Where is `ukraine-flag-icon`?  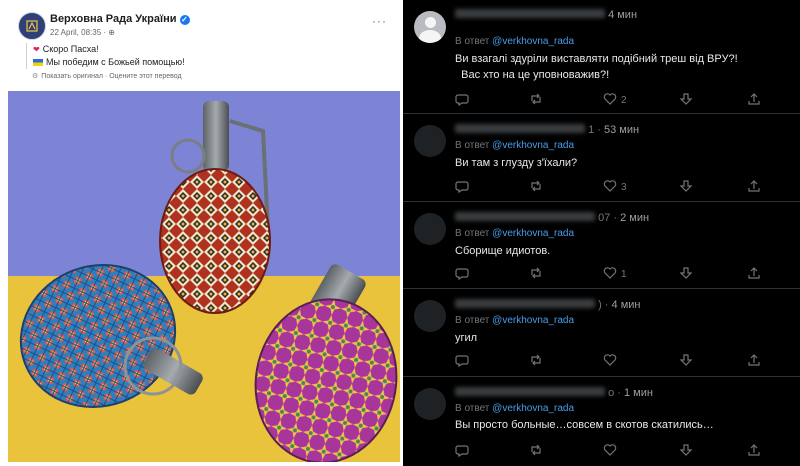 ukraine-flag-icon is located at coordinates (38, 62).